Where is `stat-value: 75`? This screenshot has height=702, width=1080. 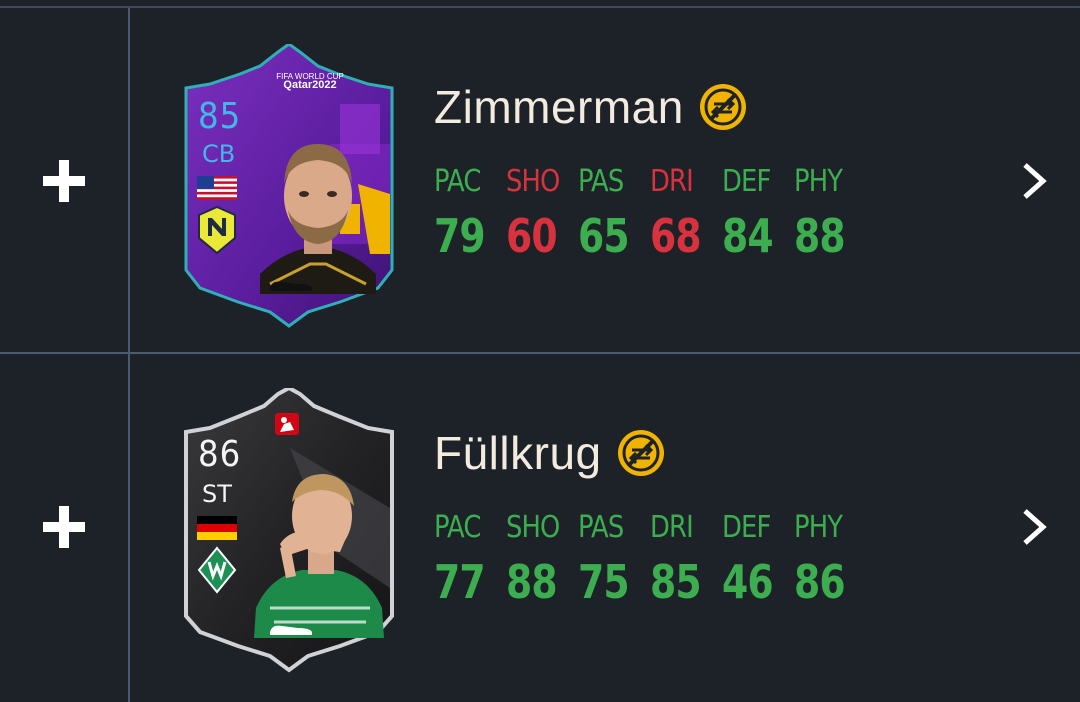 stat-value: 75 is located at coordinates (604, 582).